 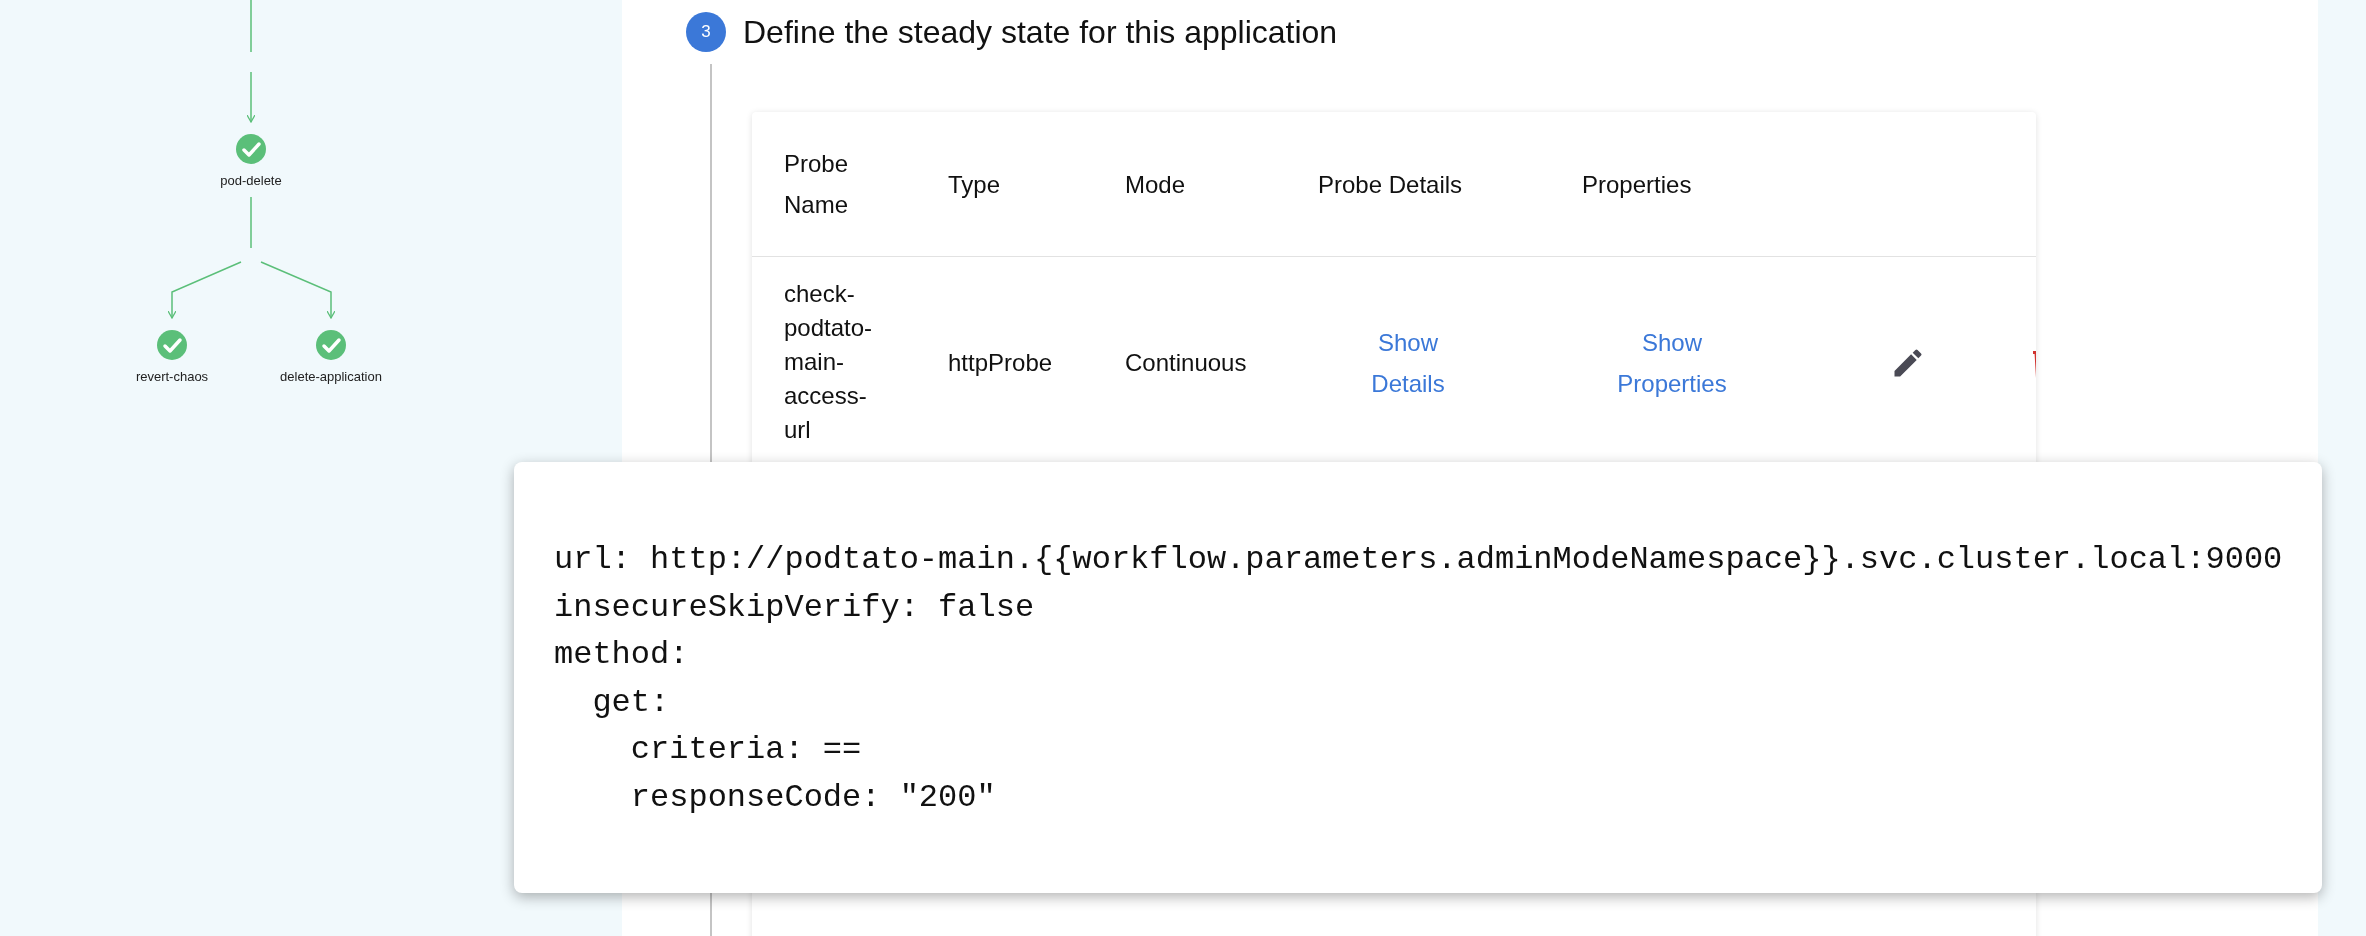 What do you see at coordinates (1390, 184) in the screenshot?
I see `column-header: Probe Details` at bounding box center [1390, 184].